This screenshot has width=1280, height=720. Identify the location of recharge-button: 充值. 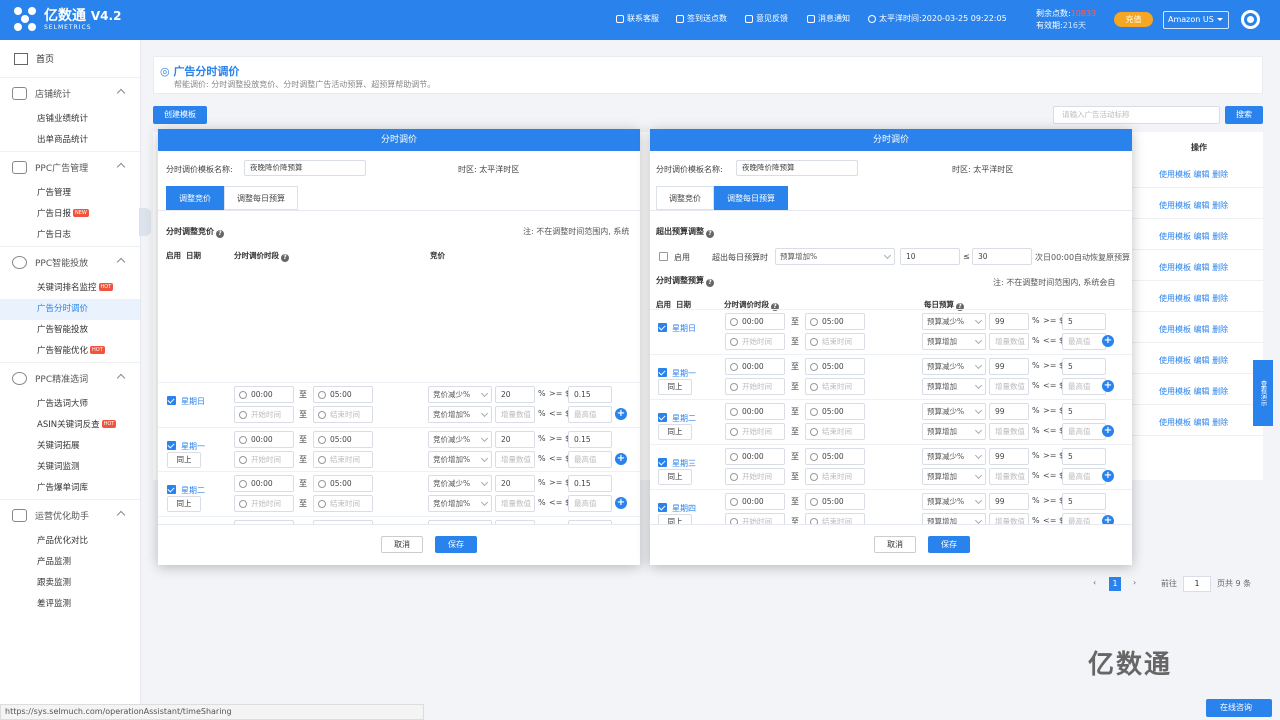
(1133, 19).